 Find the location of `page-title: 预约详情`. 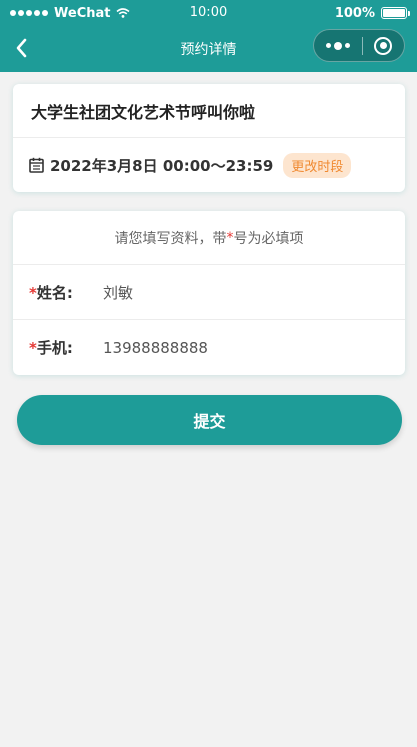

page-title: 预约详情 is located at coordinates (208, 50).